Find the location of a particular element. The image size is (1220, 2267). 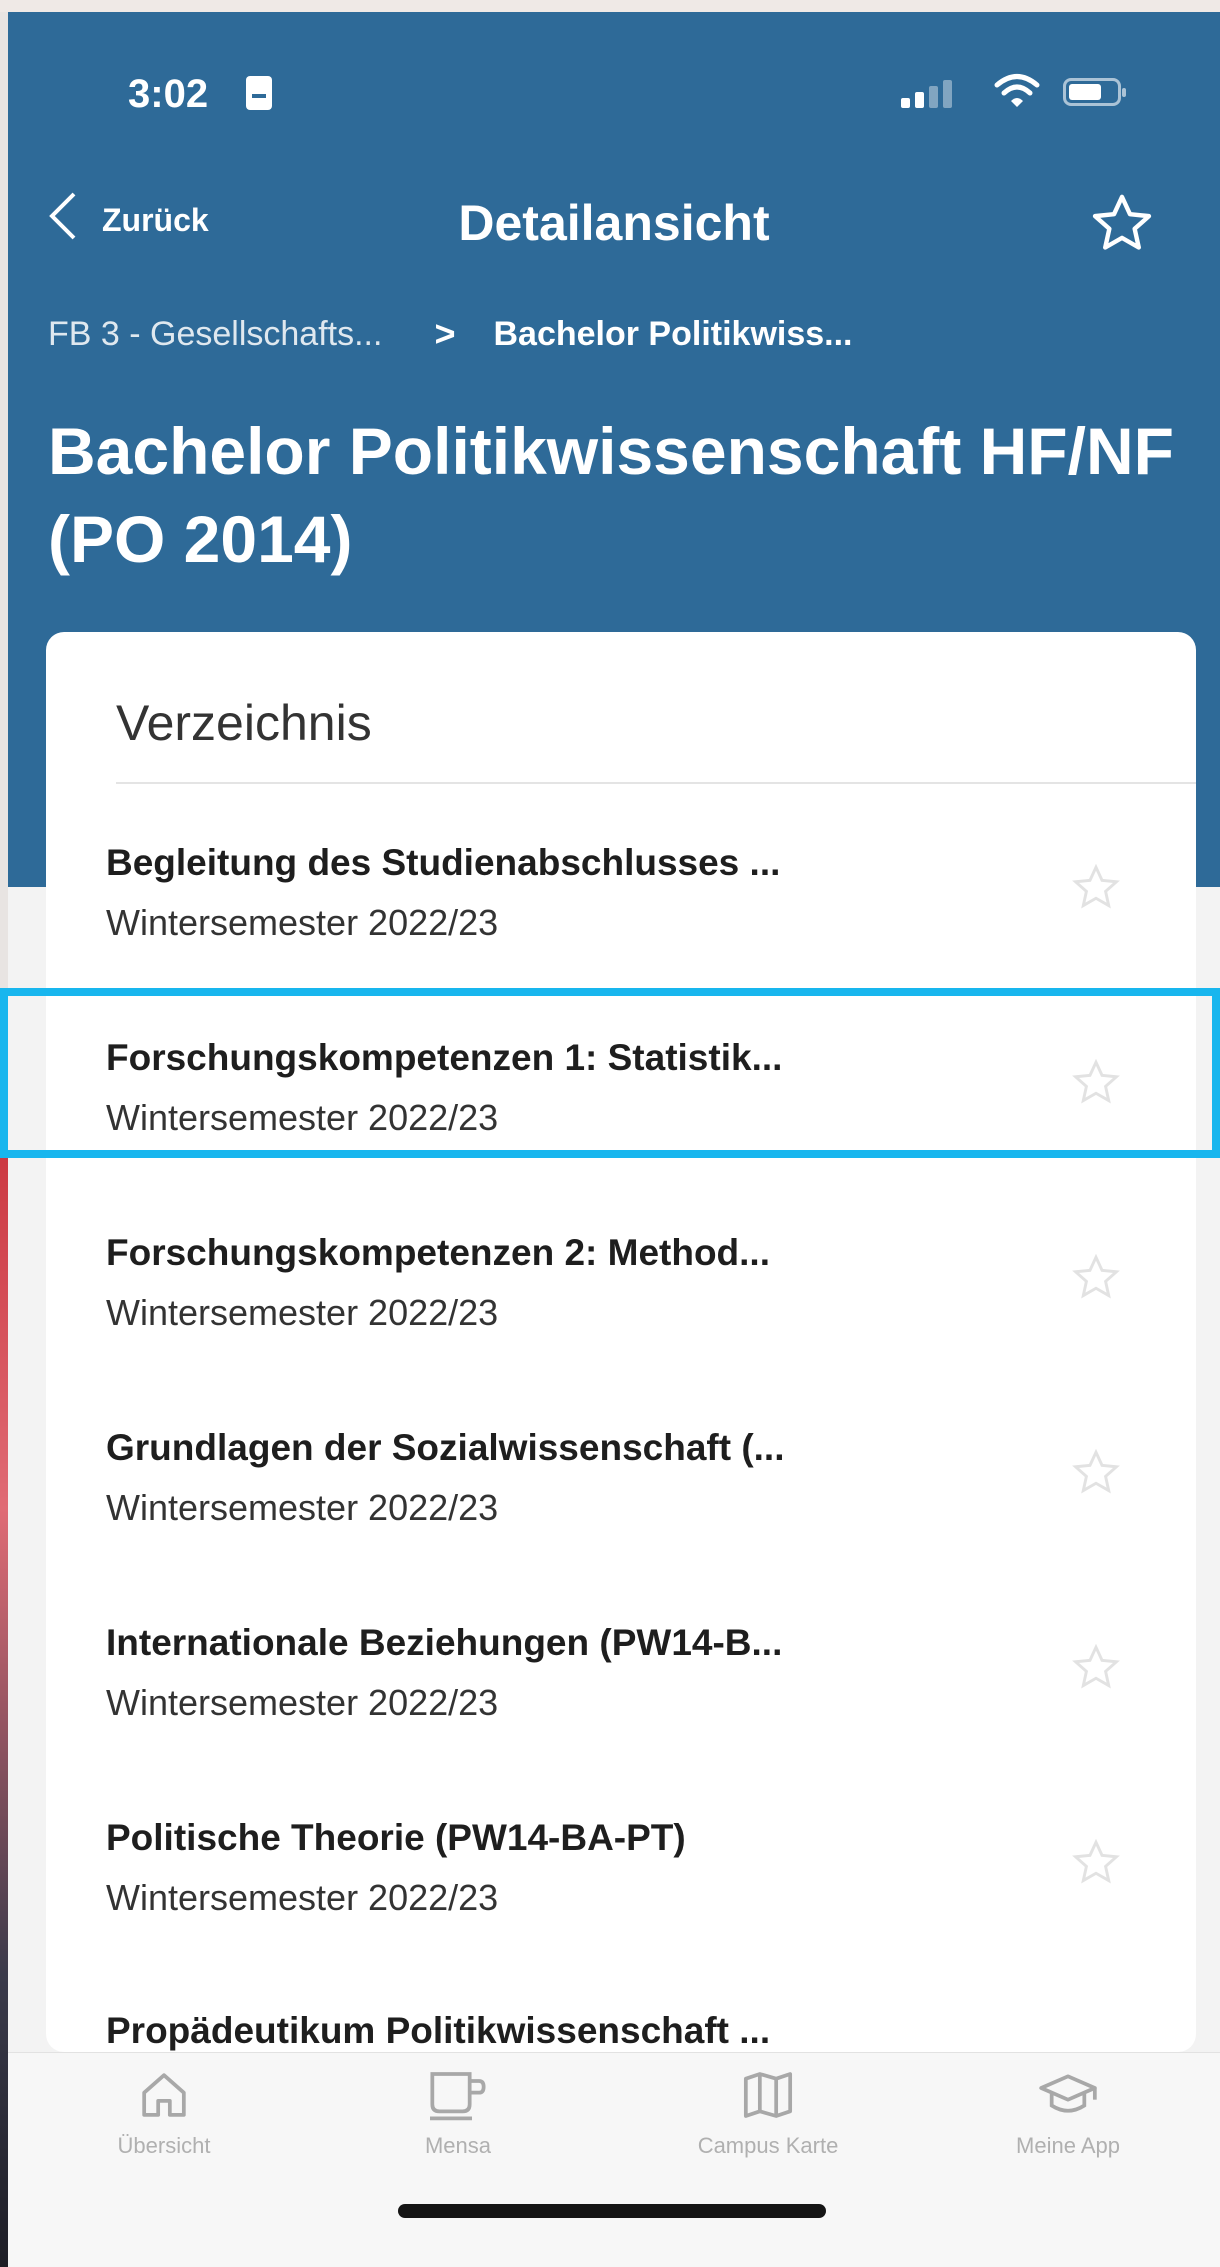

cellular-signal-icon is located at coordinates (931, 93).